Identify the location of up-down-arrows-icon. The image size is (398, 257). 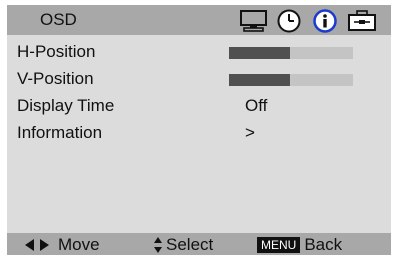
(158, 245).